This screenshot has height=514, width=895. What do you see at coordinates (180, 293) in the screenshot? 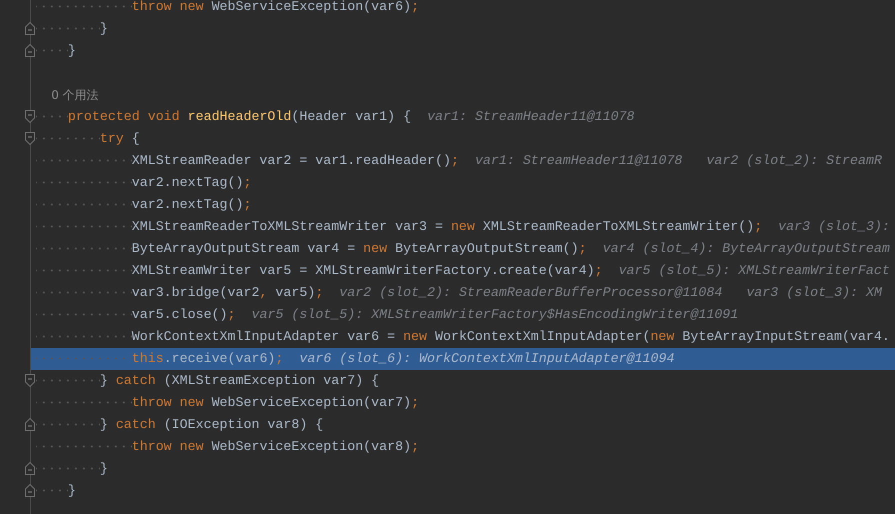
I see `code-text: var3.bridge(var2, var5);` at bounding box center [180, 293].